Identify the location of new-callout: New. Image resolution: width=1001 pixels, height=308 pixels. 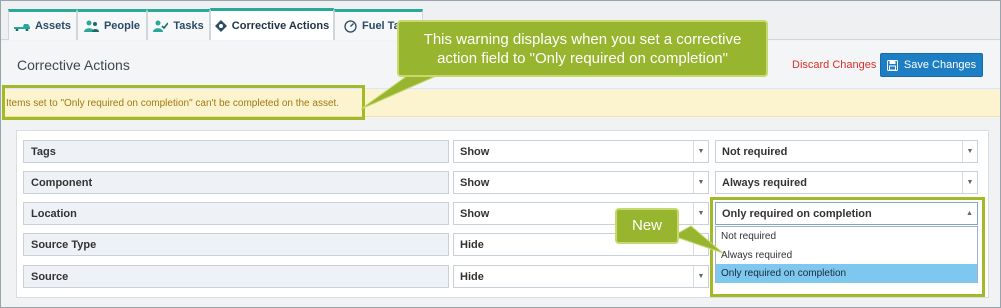
(647, 226).